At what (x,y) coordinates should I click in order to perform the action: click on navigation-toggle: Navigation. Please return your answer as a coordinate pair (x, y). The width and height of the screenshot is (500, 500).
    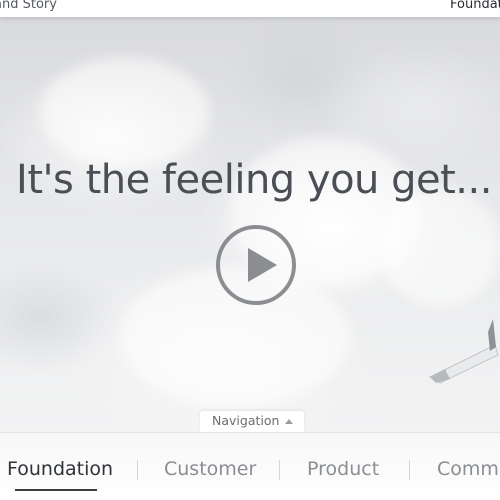
    Looking at the image, I should click on (252, 421).